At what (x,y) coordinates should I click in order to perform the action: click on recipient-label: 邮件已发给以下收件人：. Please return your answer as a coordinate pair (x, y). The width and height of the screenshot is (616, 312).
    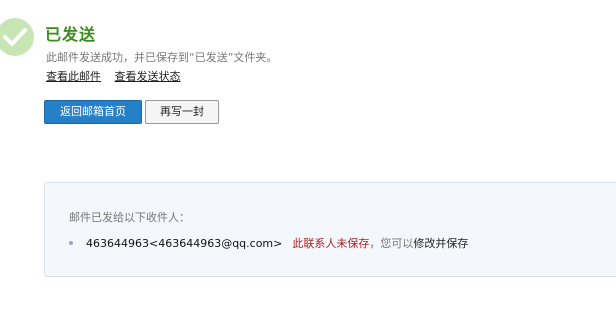
    Looking at the image, I should click on (129, 217).